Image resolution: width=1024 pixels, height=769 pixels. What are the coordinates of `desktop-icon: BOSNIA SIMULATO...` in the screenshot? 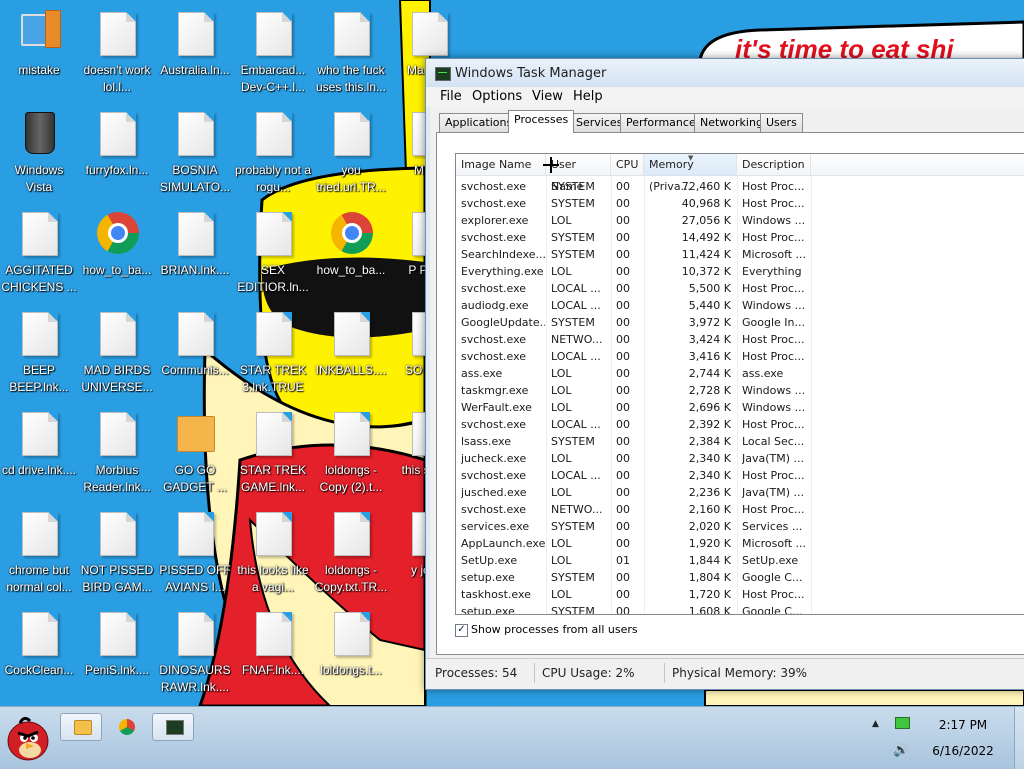 It's located at (195, 154).